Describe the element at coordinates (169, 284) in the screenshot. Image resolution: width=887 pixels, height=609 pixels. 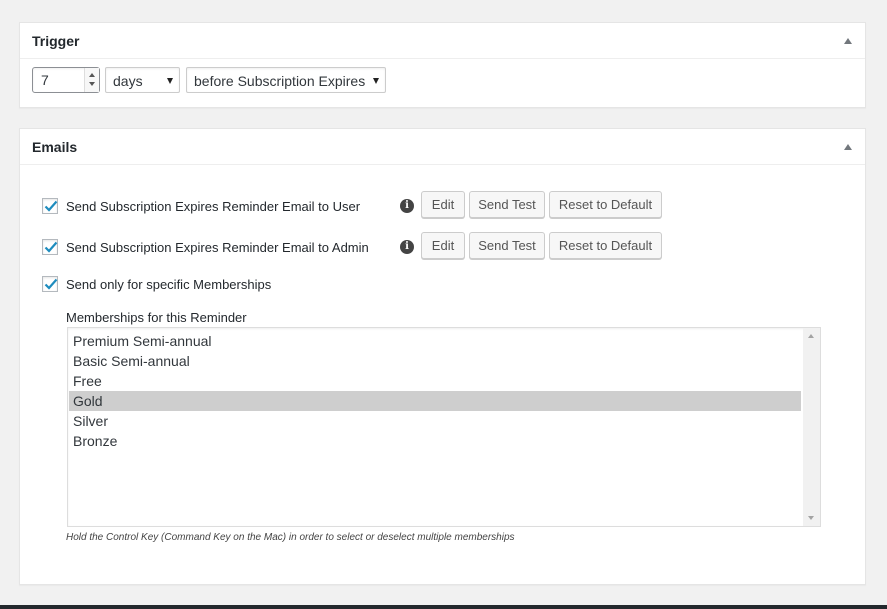
I see `specific-memberships-label: Send only for specific Memberships` at that location.